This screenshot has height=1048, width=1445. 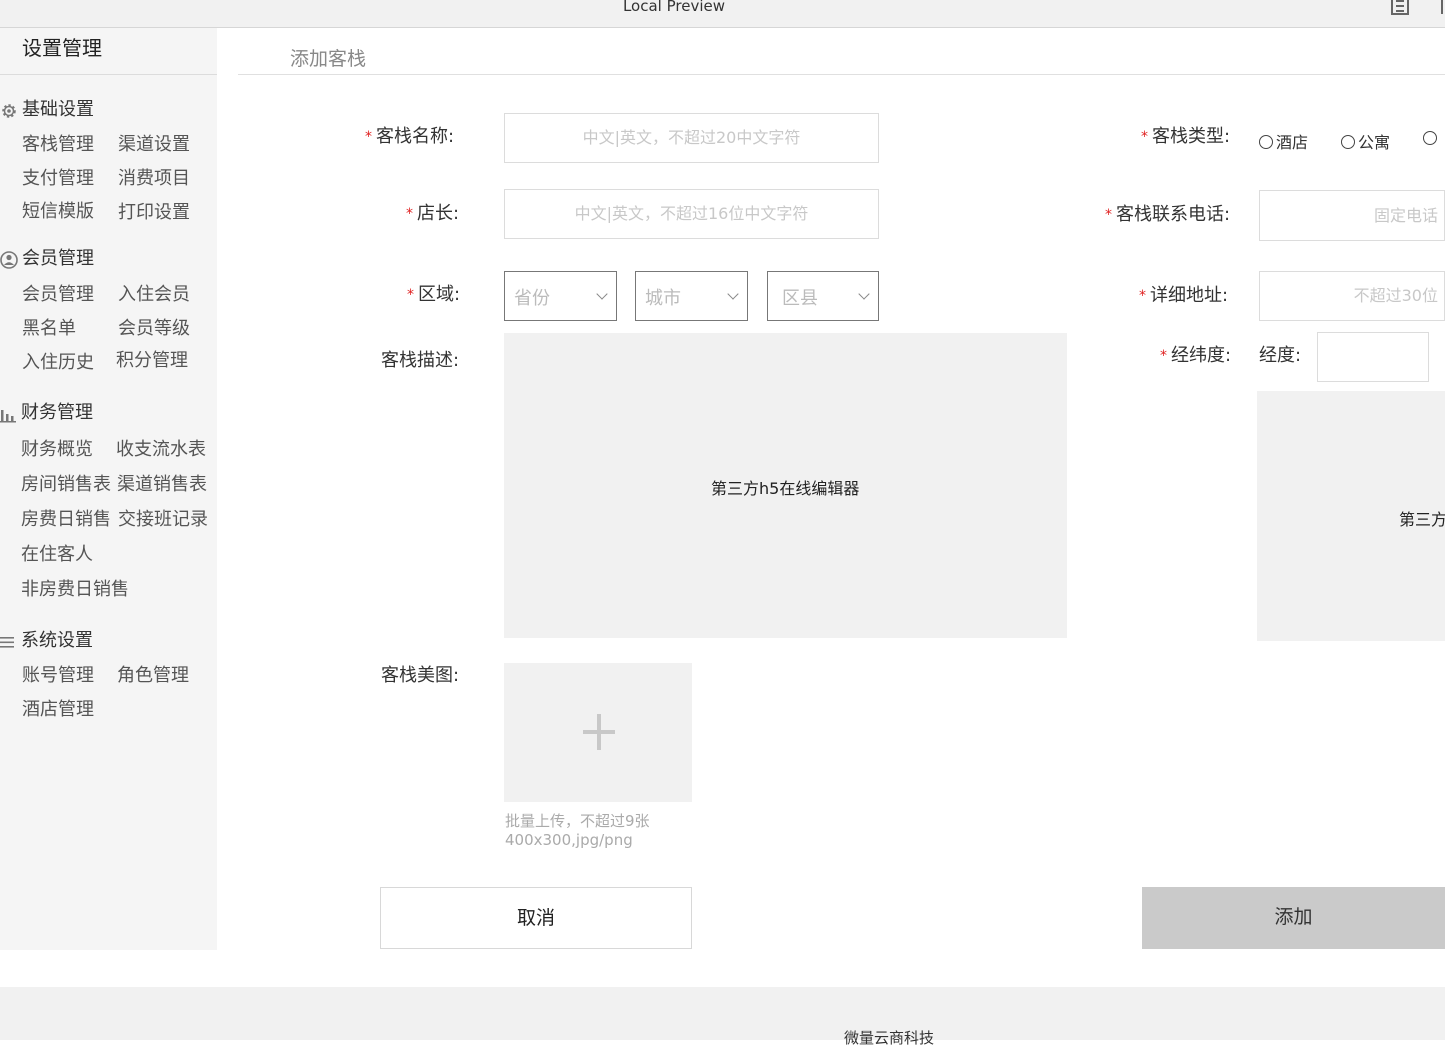 What do you see at coordinates (57, 412) in the screenshot?
I see `section-label: 财务管理` at bounding box center [57, 412].